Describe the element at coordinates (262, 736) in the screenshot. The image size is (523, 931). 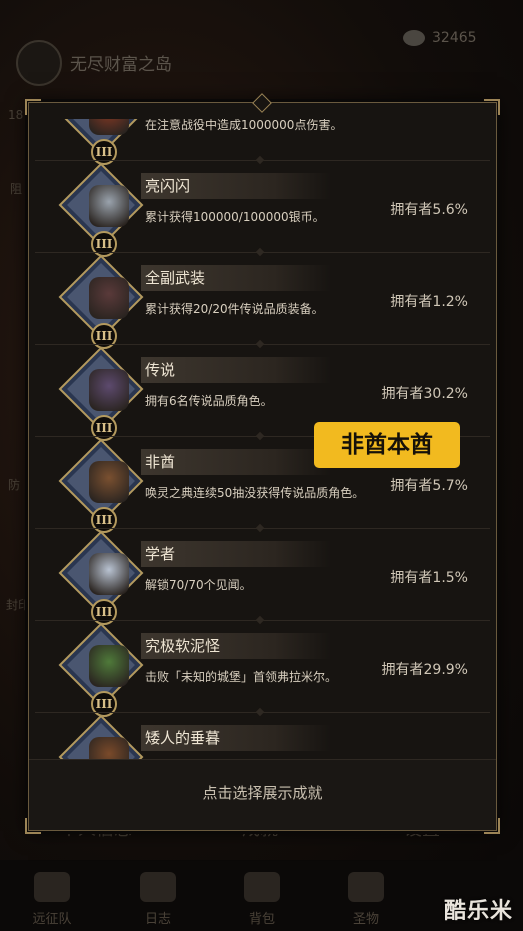
I see `achievement-row: III 矮人的垂暮` at that location.